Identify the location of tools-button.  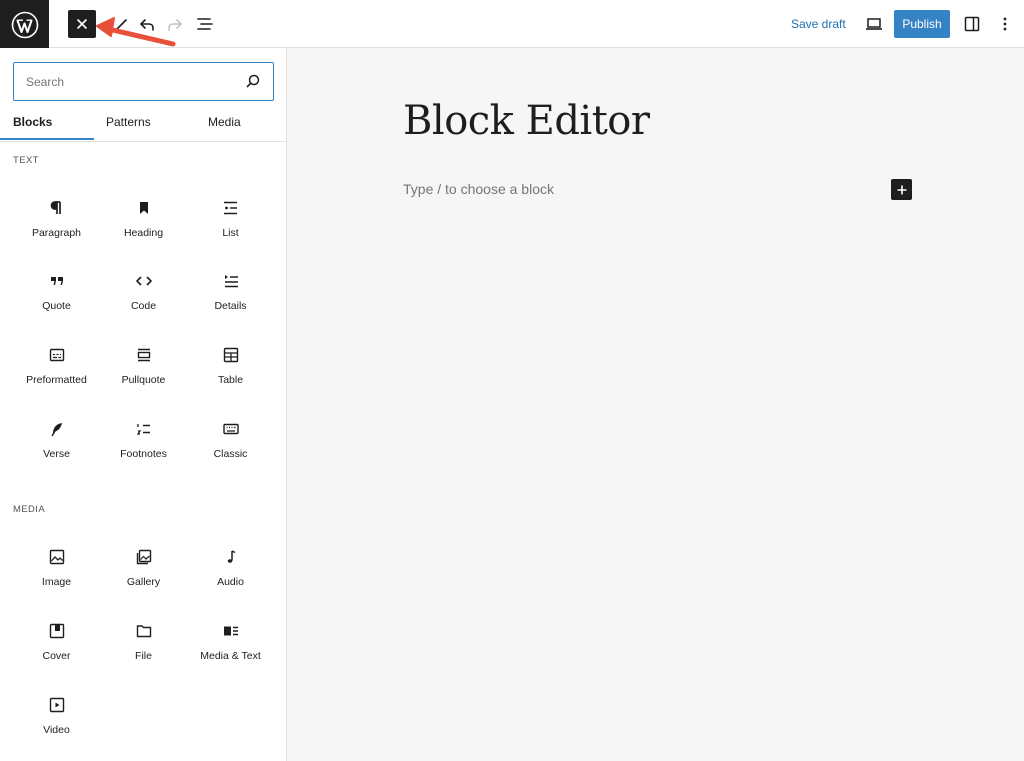
(120, 24).